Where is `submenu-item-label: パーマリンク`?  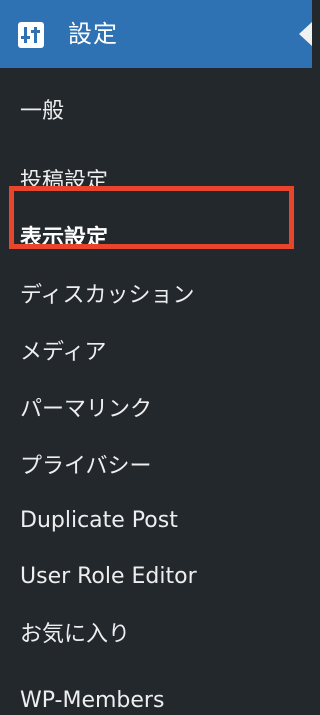
submenu-item-label: パーマリンク is located at coordinates (86, 409).